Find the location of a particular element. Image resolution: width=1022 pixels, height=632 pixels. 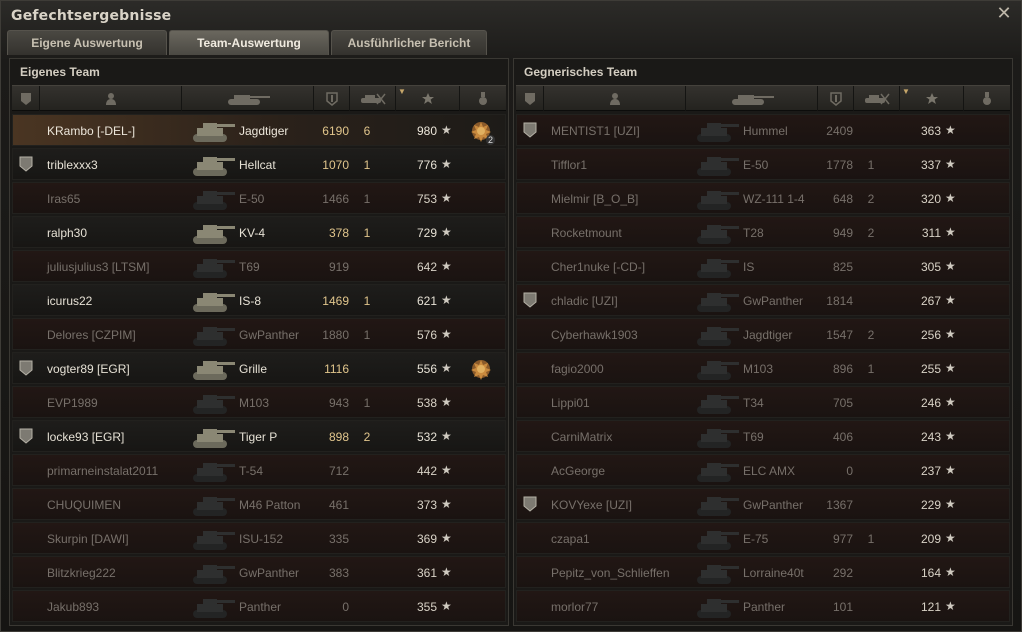

player-row: Cher1nuke [-CD-] IS 825 305 ★ is located at coordinates (763, 266).